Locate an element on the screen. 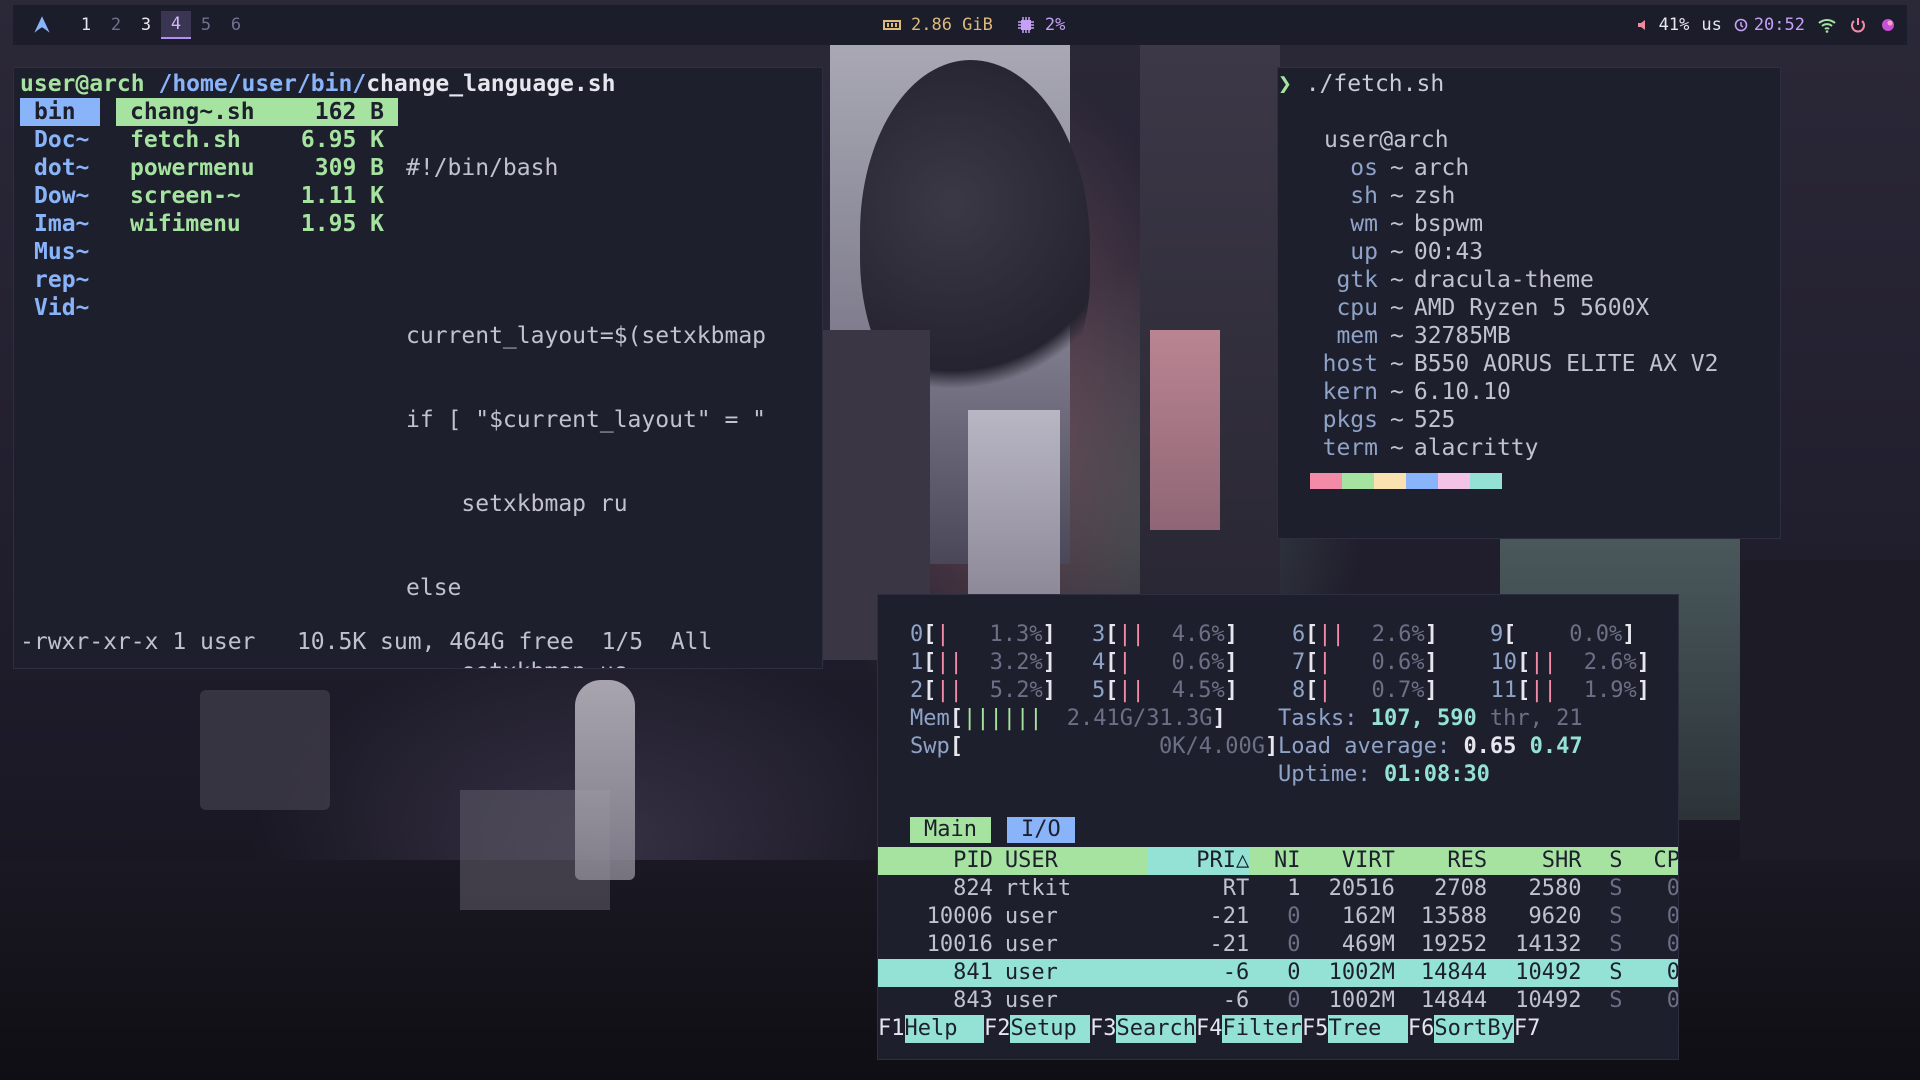  file-item: wifimenu 1.95 K is located at coordinates (257, 224).